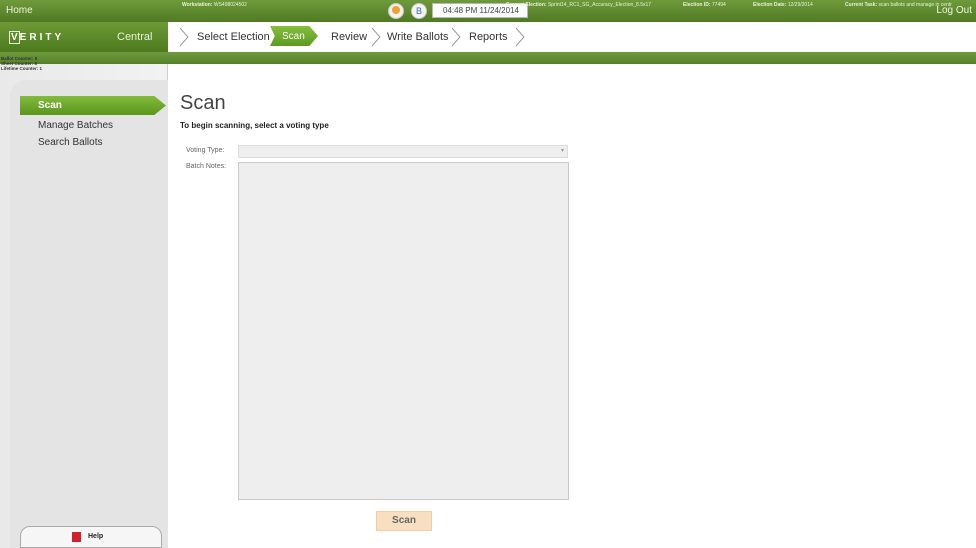 This screenshot has width=976, height=548. What do you see at coordinates (488, 37) in the screenshot?
I see `breadcrumb-reports: Reports` at bounding box center [488, 37].